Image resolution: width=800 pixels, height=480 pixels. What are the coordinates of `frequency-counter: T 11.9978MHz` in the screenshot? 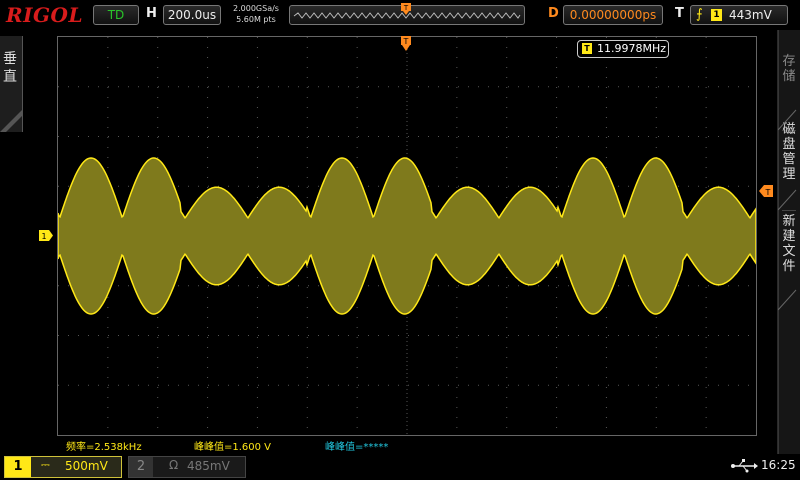 It's located at (623, 49).